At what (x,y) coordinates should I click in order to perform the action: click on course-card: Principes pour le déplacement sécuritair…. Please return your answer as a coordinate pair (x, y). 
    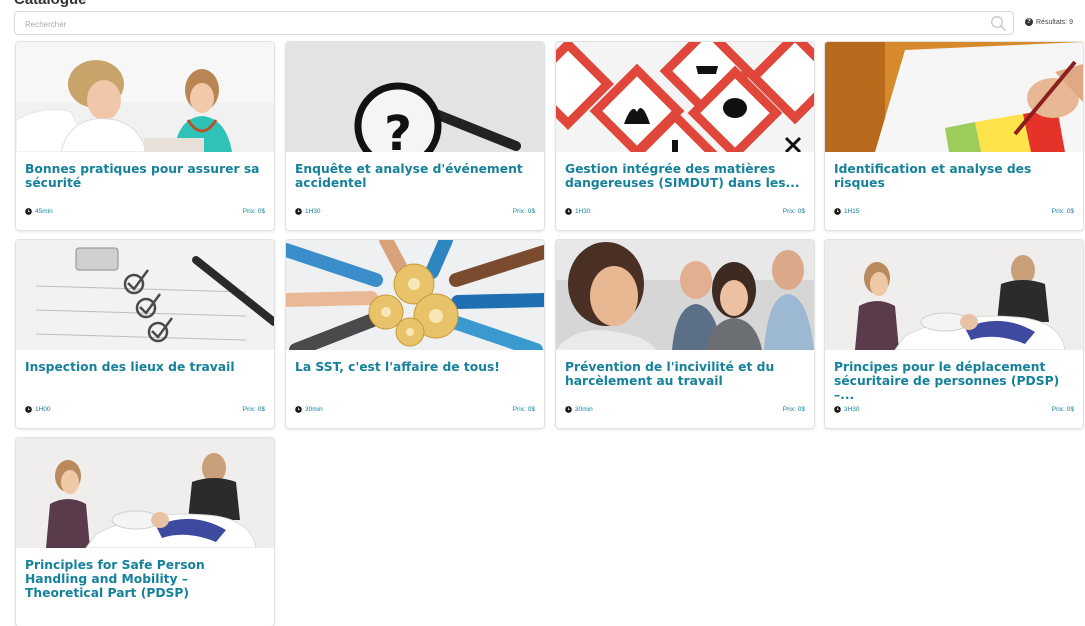
    Looking at the image, I should click on (954, 334).